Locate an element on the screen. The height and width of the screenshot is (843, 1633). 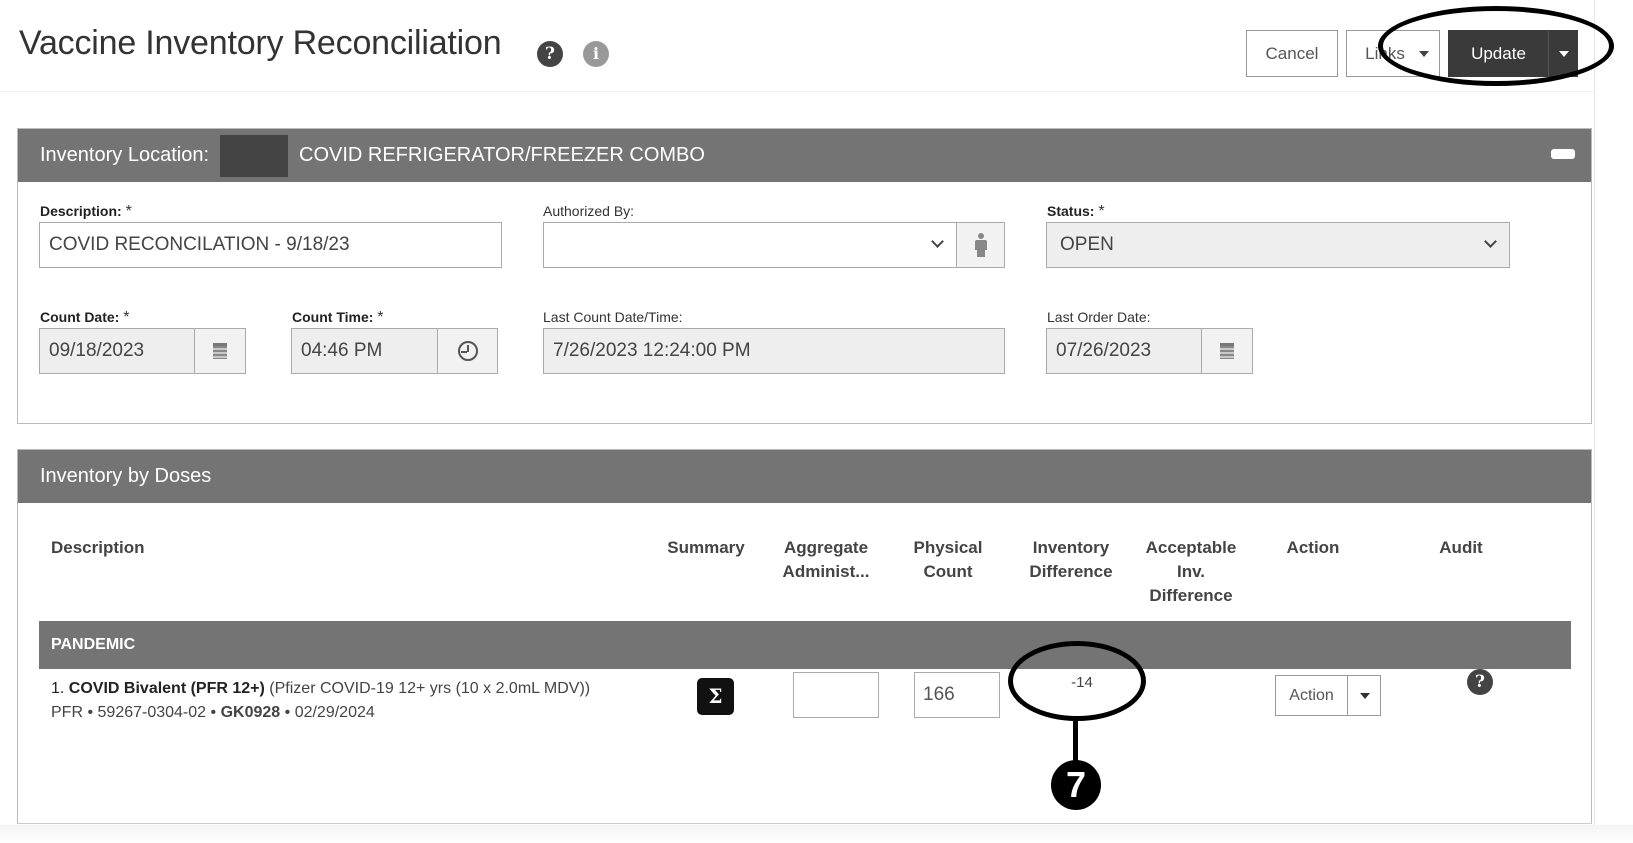
summary-sigma-icon: Σ is located at coordinates (715, 696).